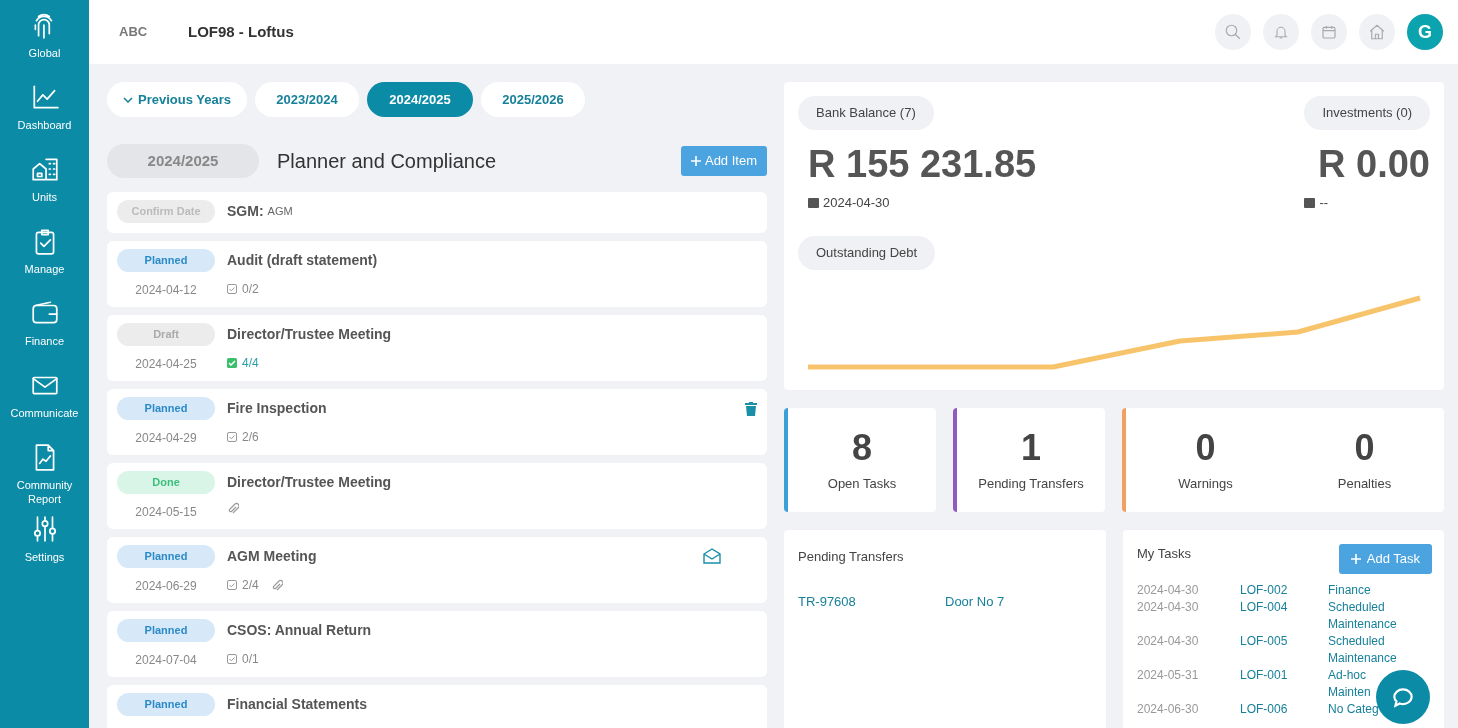 Image resolution: width=1458 pixels, height=728 pixels. What do you see at coordinates (851, 556) in the screenshot?
I see `card-title: Pending Transfers` at bounding box center [851, 556].